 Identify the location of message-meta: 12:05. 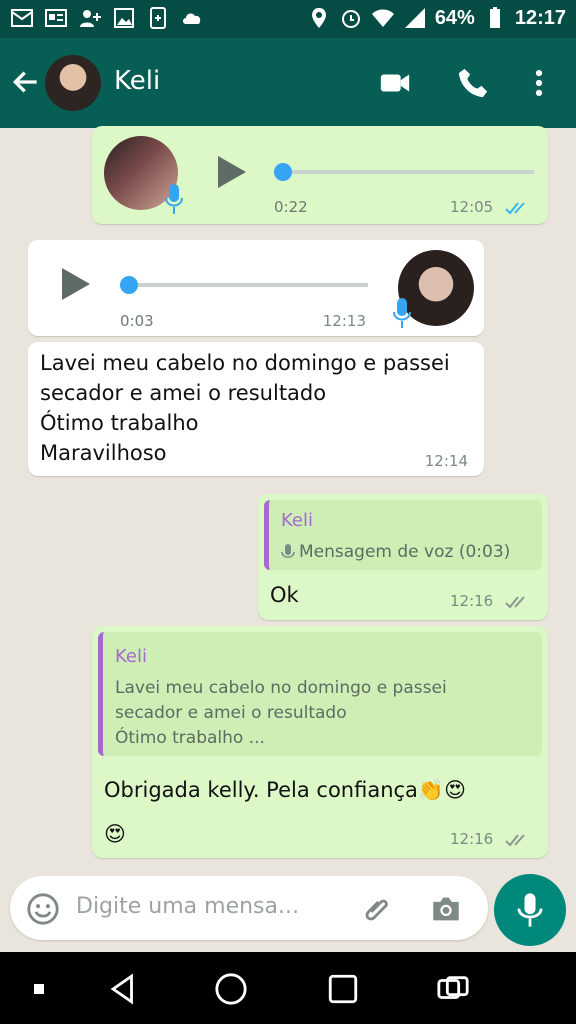
(491, 207).